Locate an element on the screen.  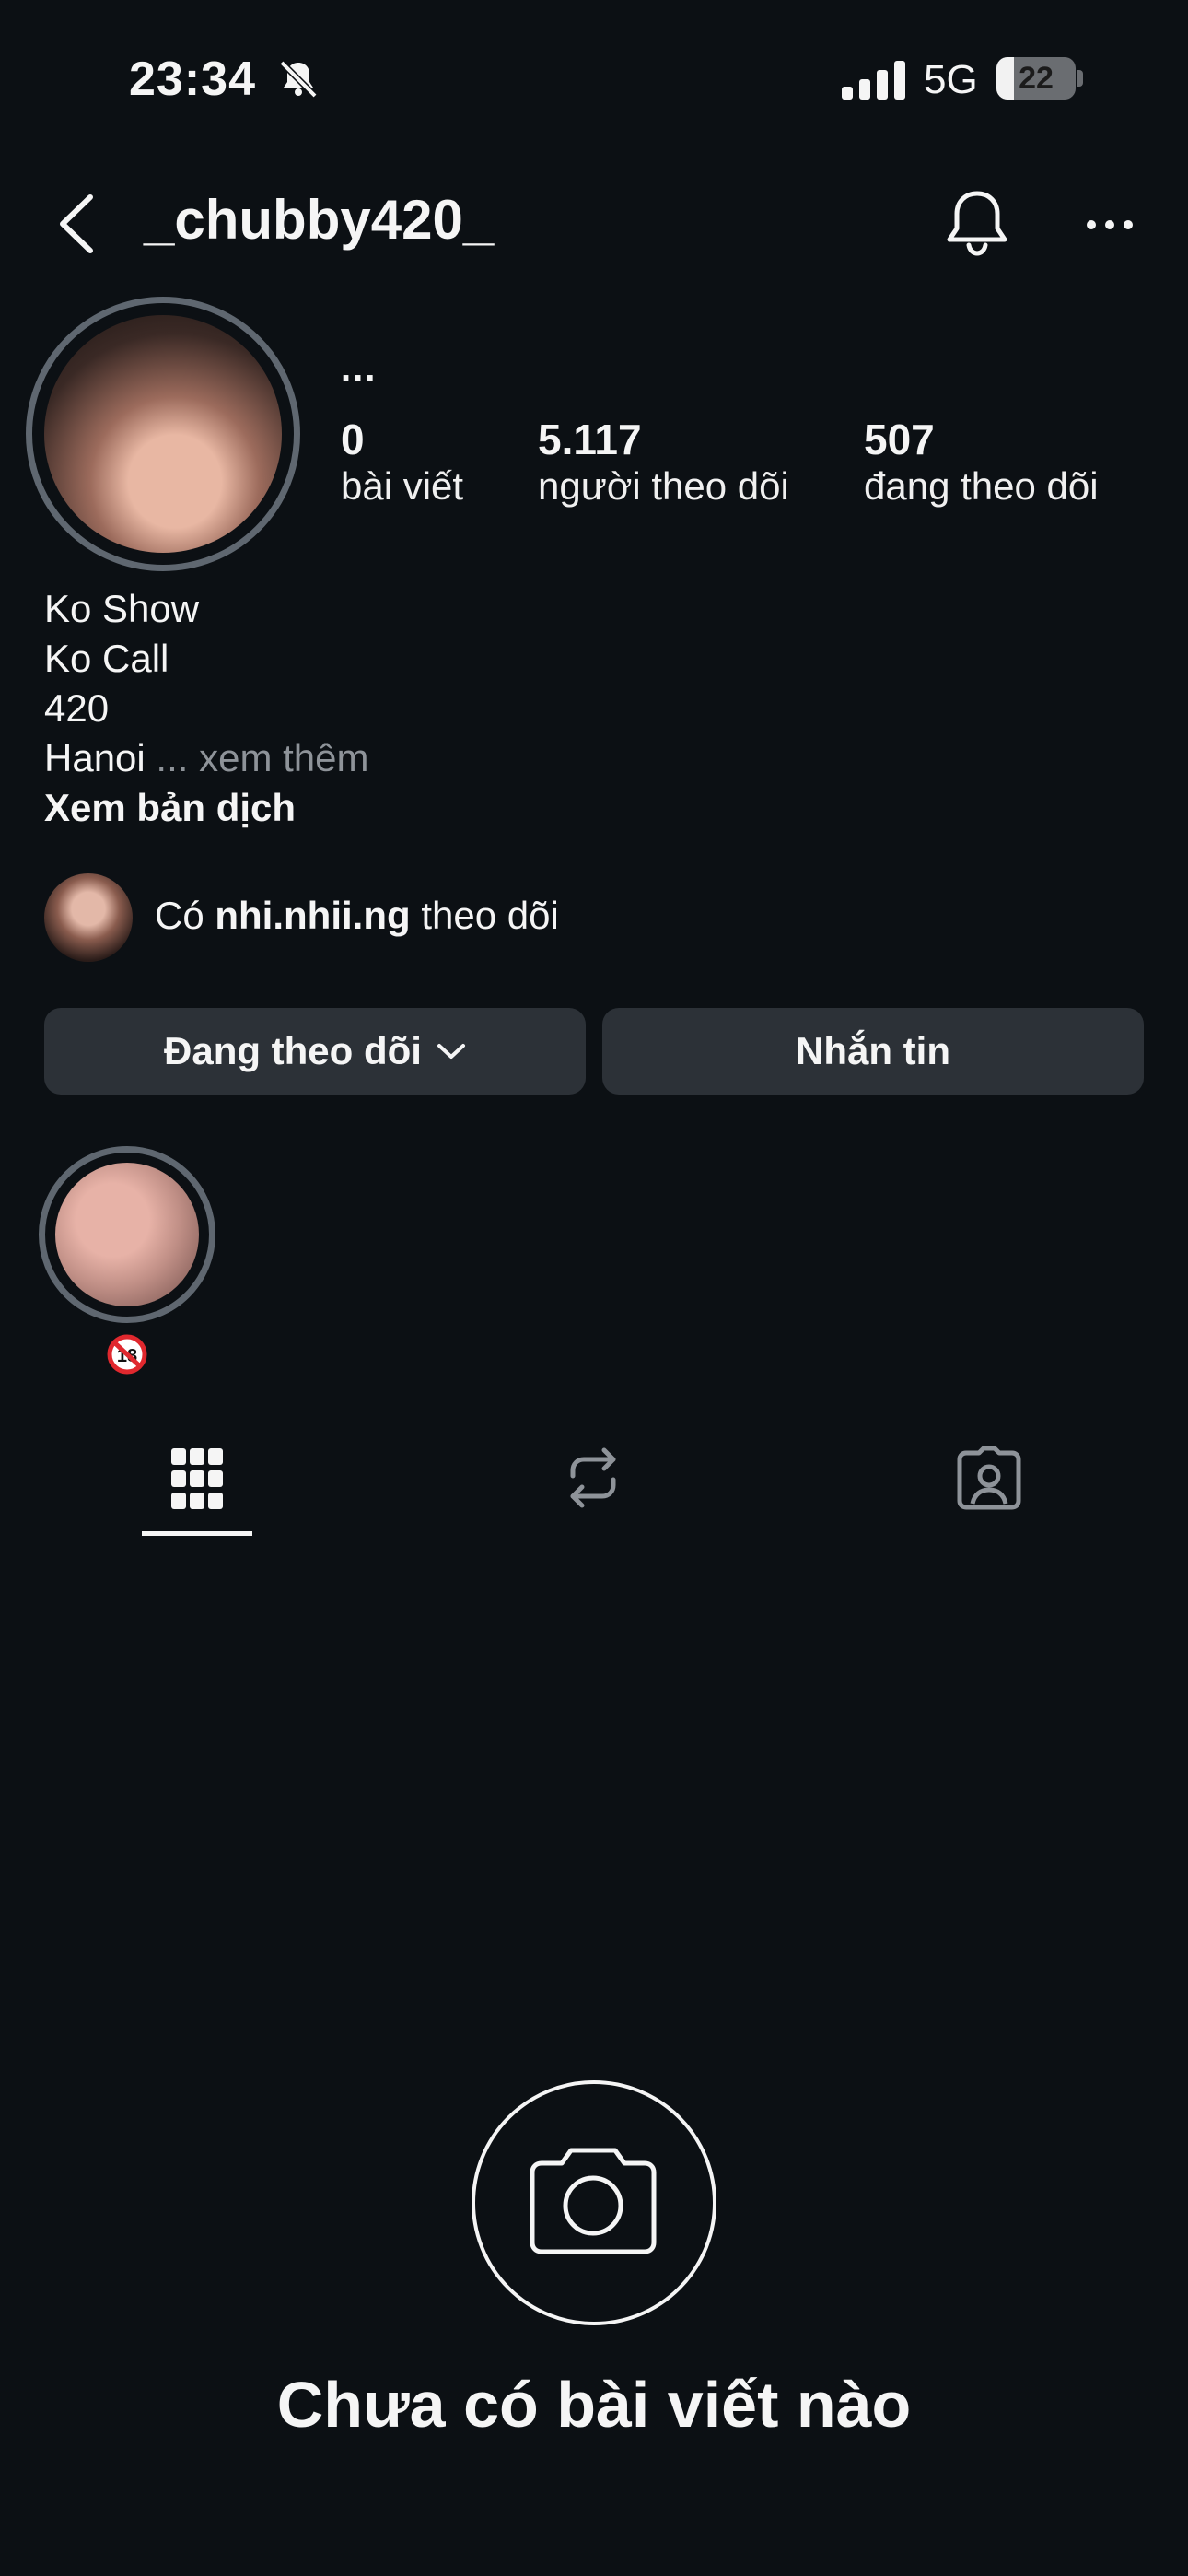
following-button: Đang theo dõi is located at coordinates (315, 1051).